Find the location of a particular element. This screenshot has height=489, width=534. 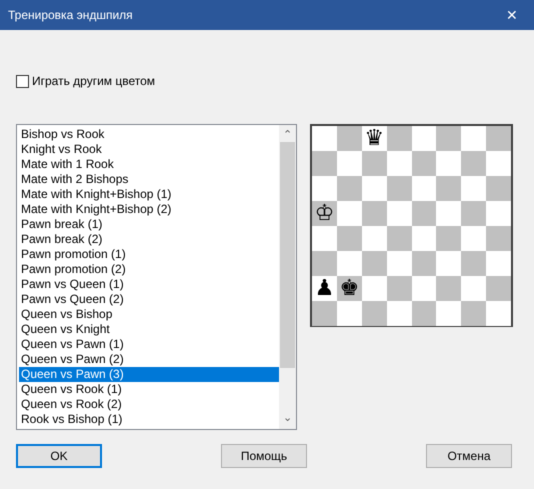

list-item: Rook vs Bishop (1) is located at coordinates (149, 419).